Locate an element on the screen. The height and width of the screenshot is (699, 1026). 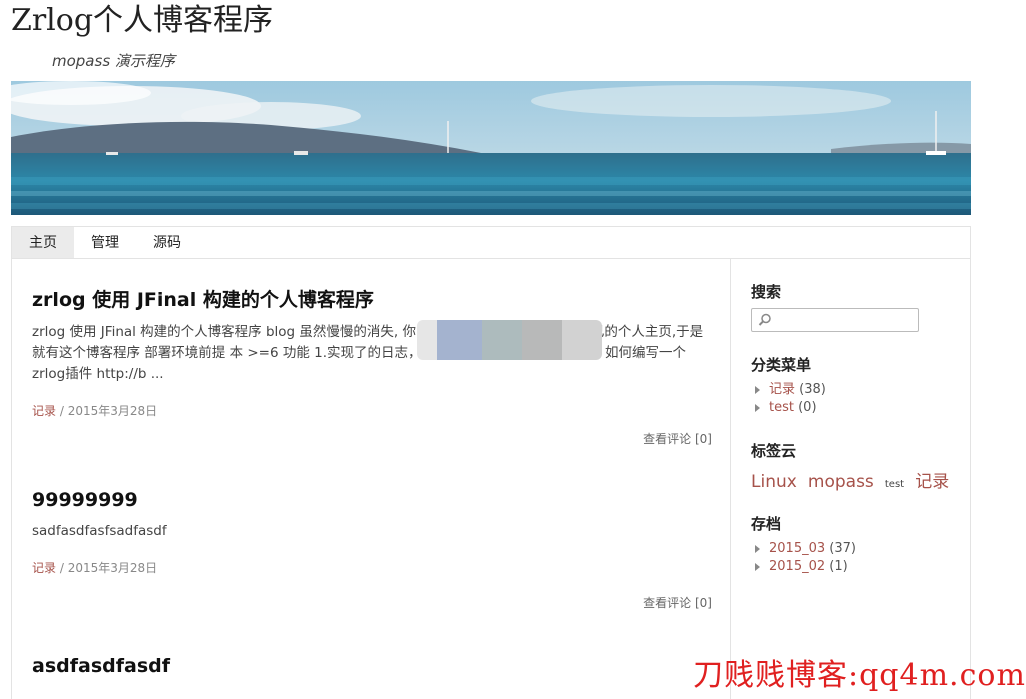
search-widget-title: 搜索 is located at coordinates (766, 292).